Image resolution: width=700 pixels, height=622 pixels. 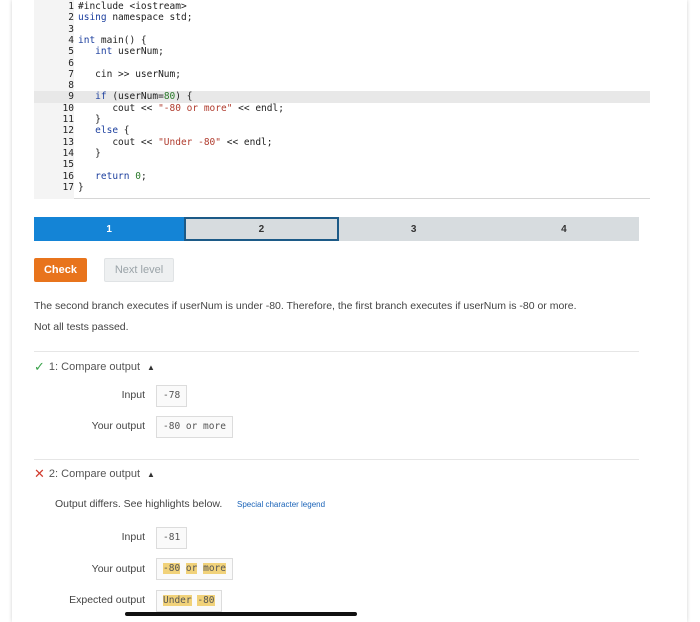 What do you see at coordinates (342, 52) in the screenshot?
I see `code-line: 5 int userNum;` at bounding box center [342, 52].